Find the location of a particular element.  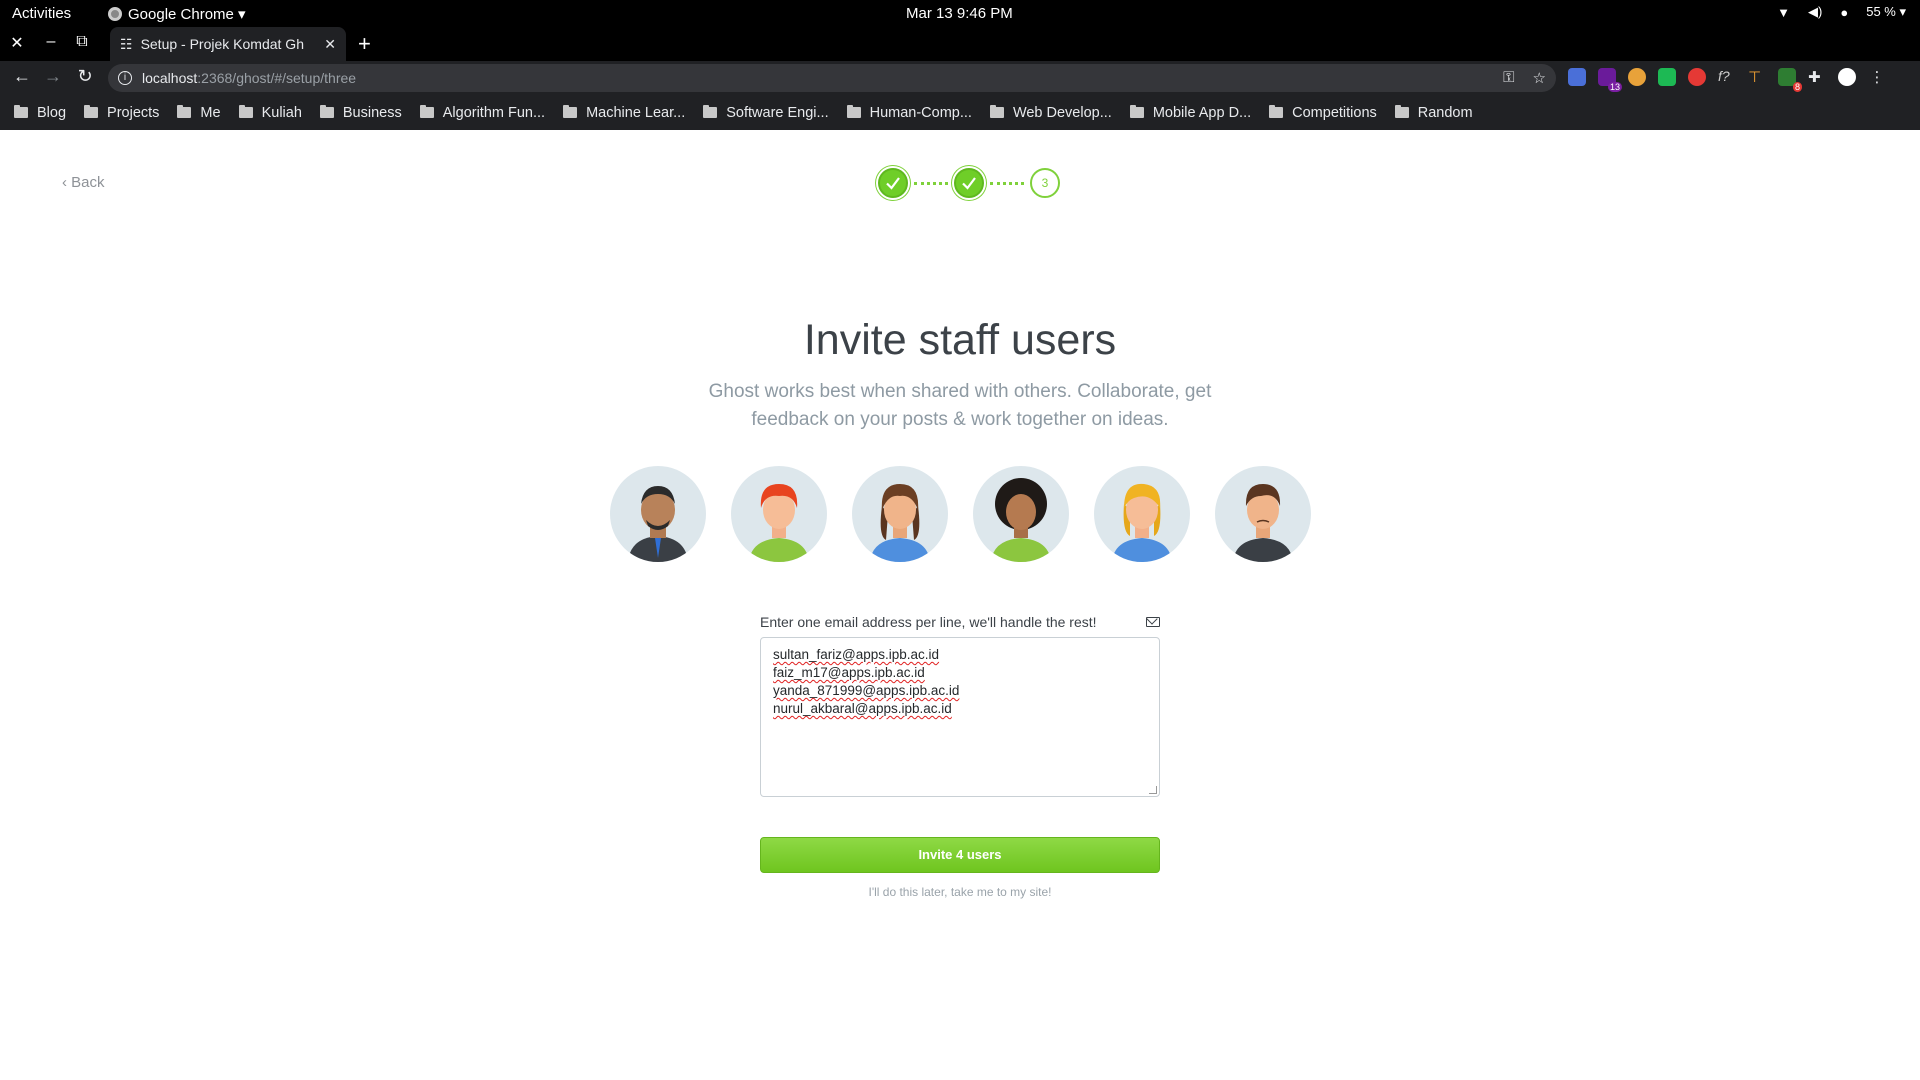

activities-button: Activities is located at coordinates (41, 13).